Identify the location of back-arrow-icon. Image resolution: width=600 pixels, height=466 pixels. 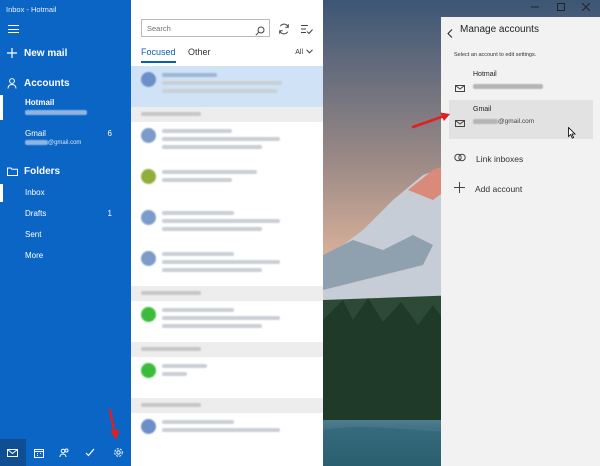
(450, 34).